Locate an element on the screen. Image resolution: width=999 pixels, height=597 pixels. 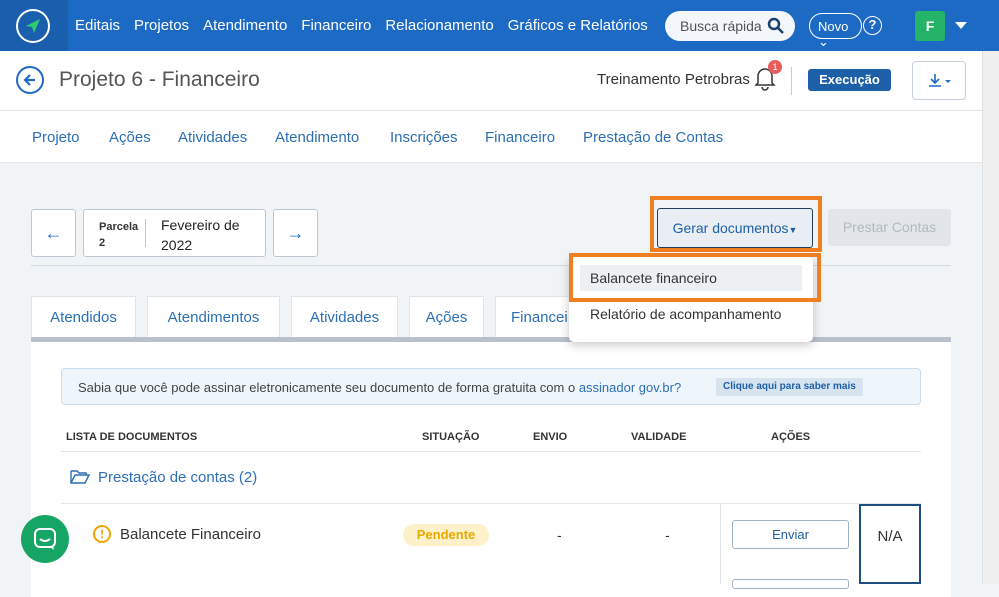
learn-more-button: Clique aqui para saber mais is located at coordinates (789, 387).